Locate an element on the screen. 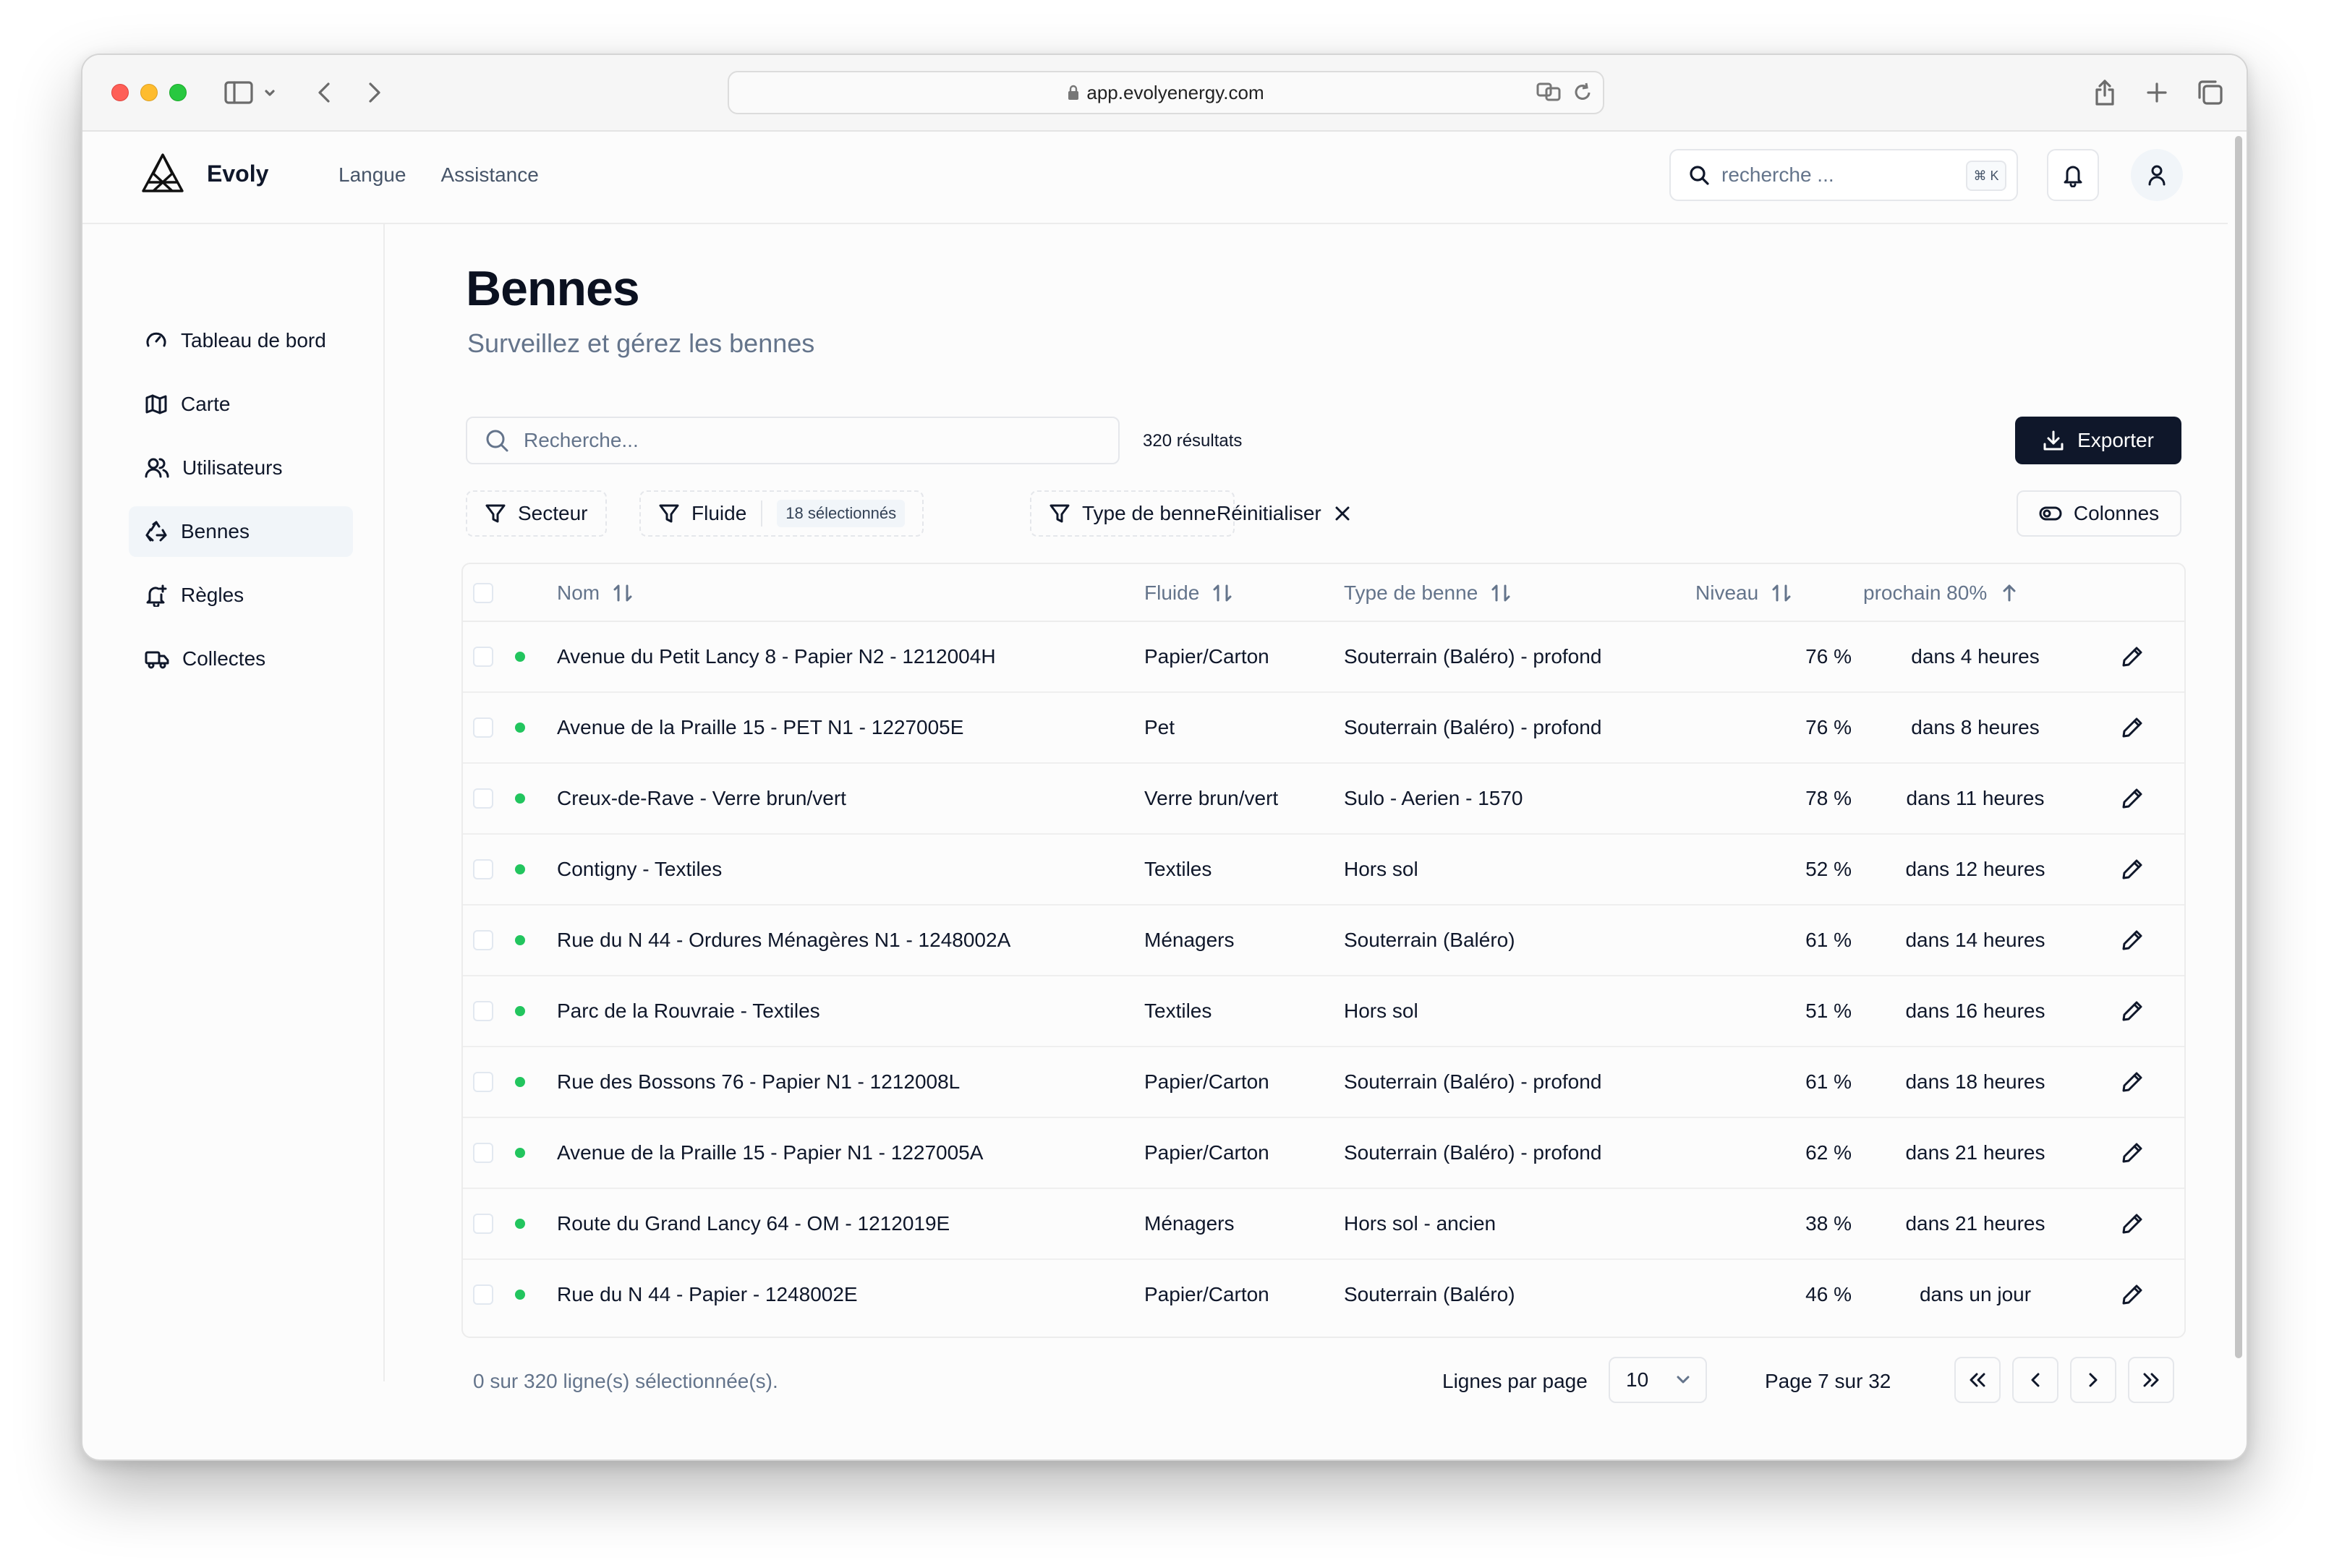 The height and width of the screenshot is (1568, 2329). select-all-checkbox is located at coordinates (483, 593).